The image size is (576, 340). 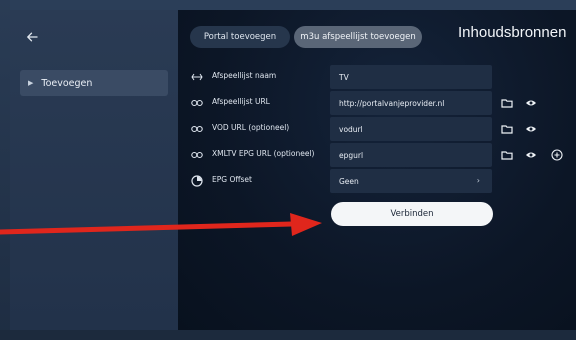 What do you see at coordinates (240, 37) in the screenshot?
I see `tab-portal-toevoegen: Portal toevoegen` at bounding box center [240, 37].